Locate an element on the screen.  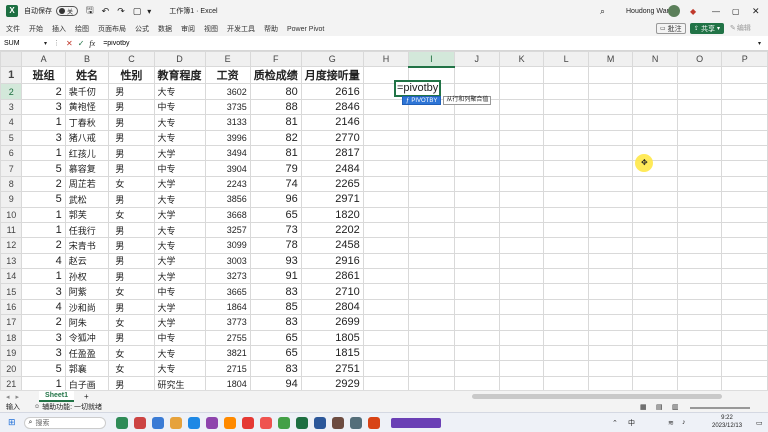
column-header: I is located at coordinates (431, 59).